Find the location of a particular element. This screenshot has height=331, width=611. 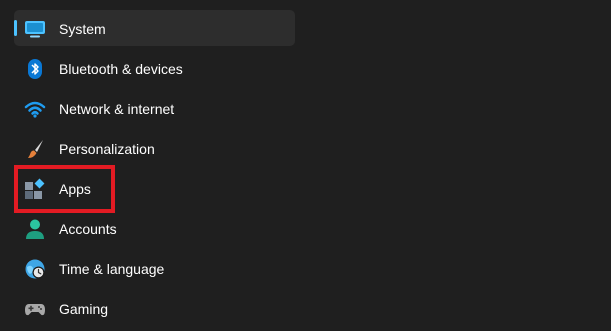

sidebar-item-label: Time & language is located at coordinates (112, 269).